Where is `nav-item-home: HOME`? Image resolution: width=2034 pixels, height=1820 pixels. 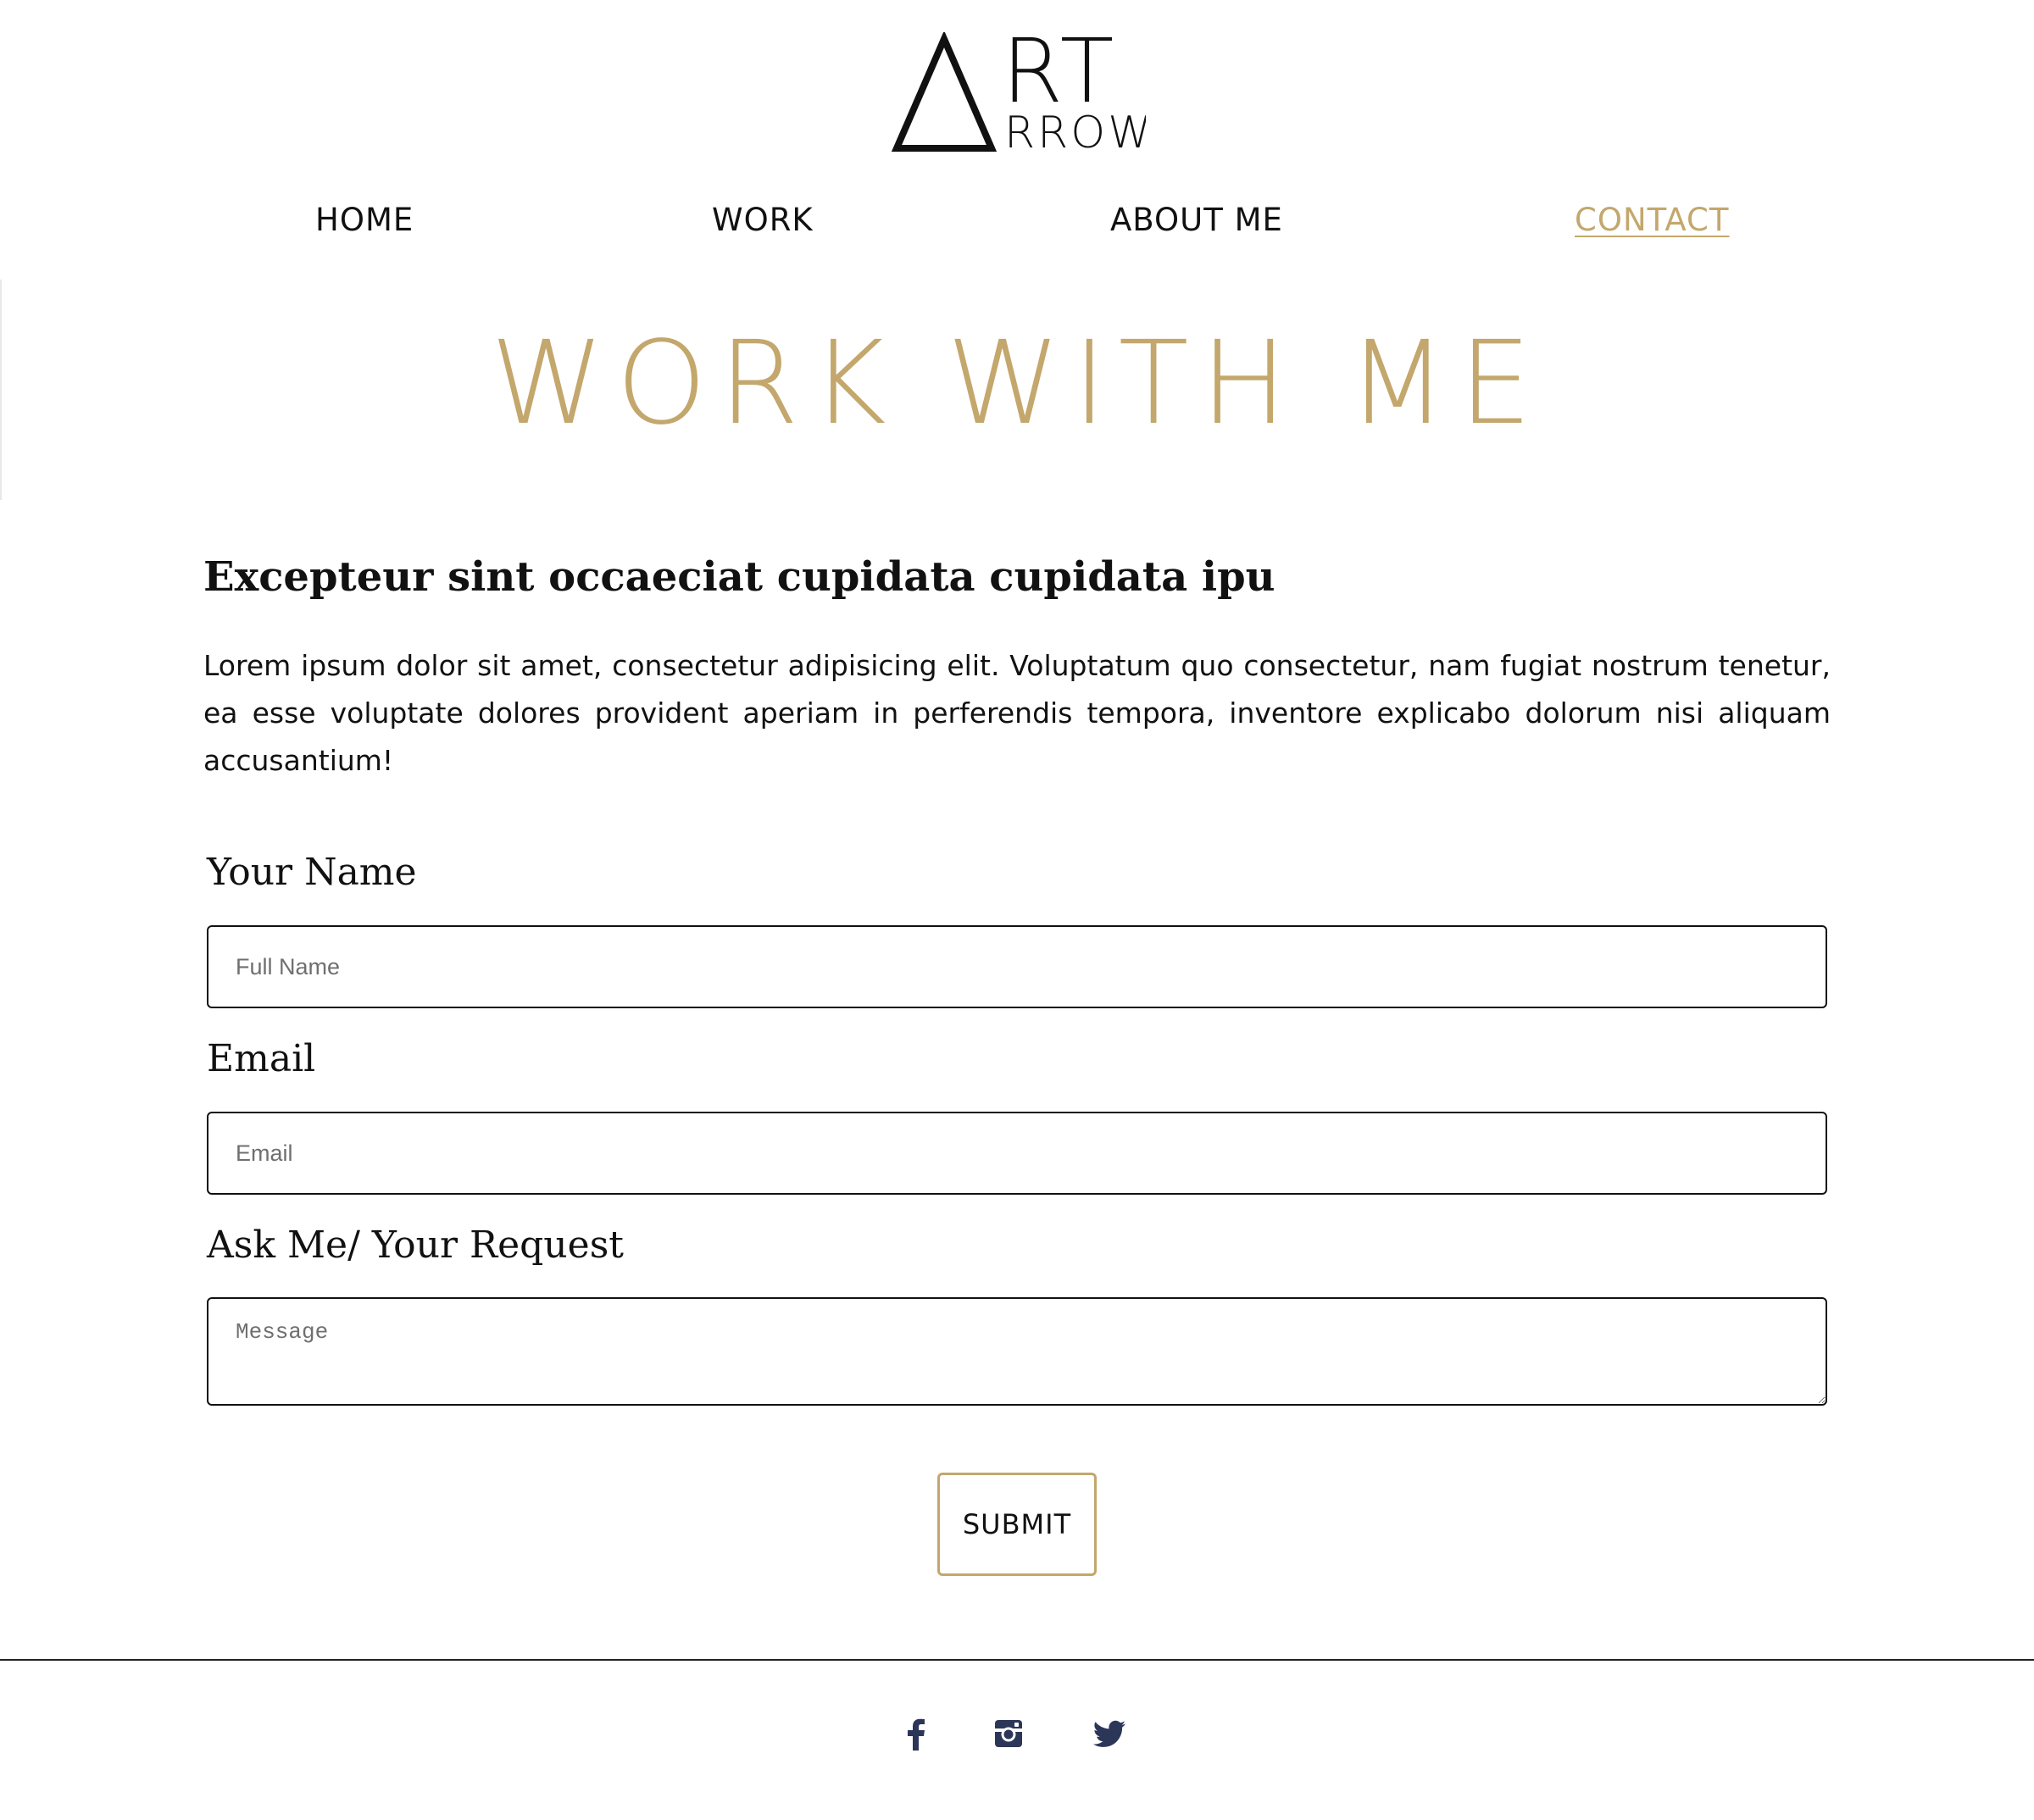 nav-item-home: HOME is located at coordinates (365, 220).